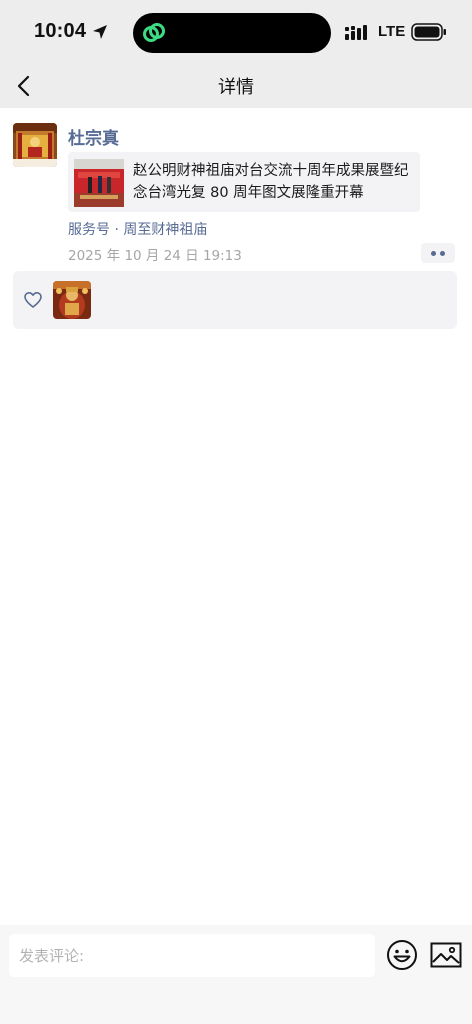  I want to click on image-icon, so click(446, 955).